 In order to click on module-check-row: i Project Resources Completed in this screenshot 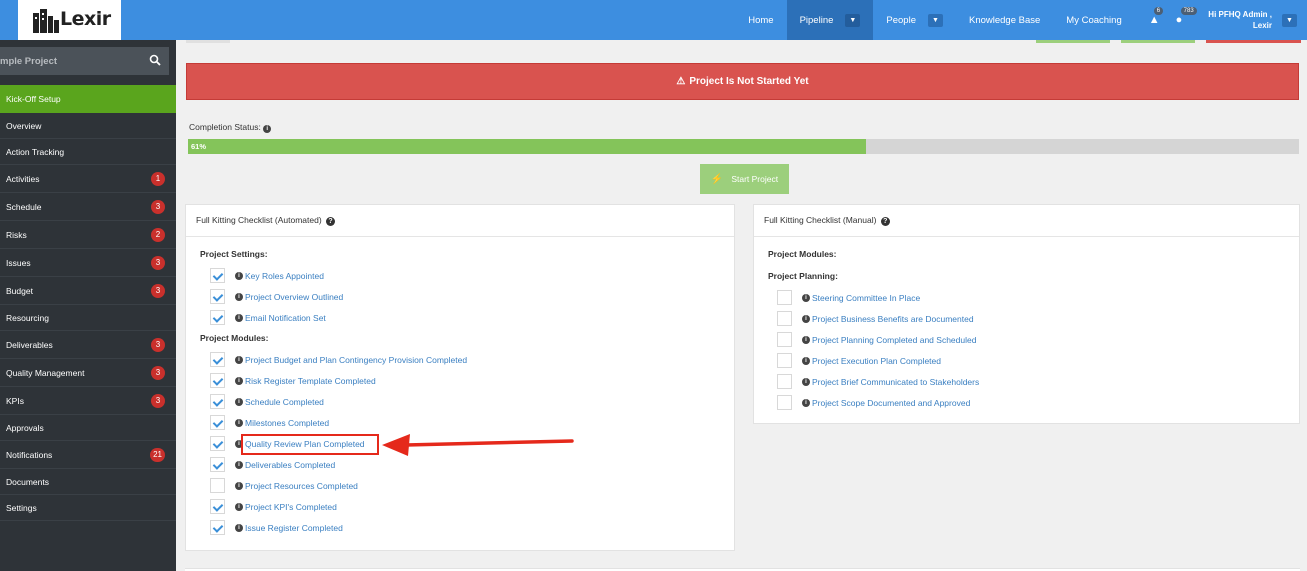, I will do `click(284, 485)`.